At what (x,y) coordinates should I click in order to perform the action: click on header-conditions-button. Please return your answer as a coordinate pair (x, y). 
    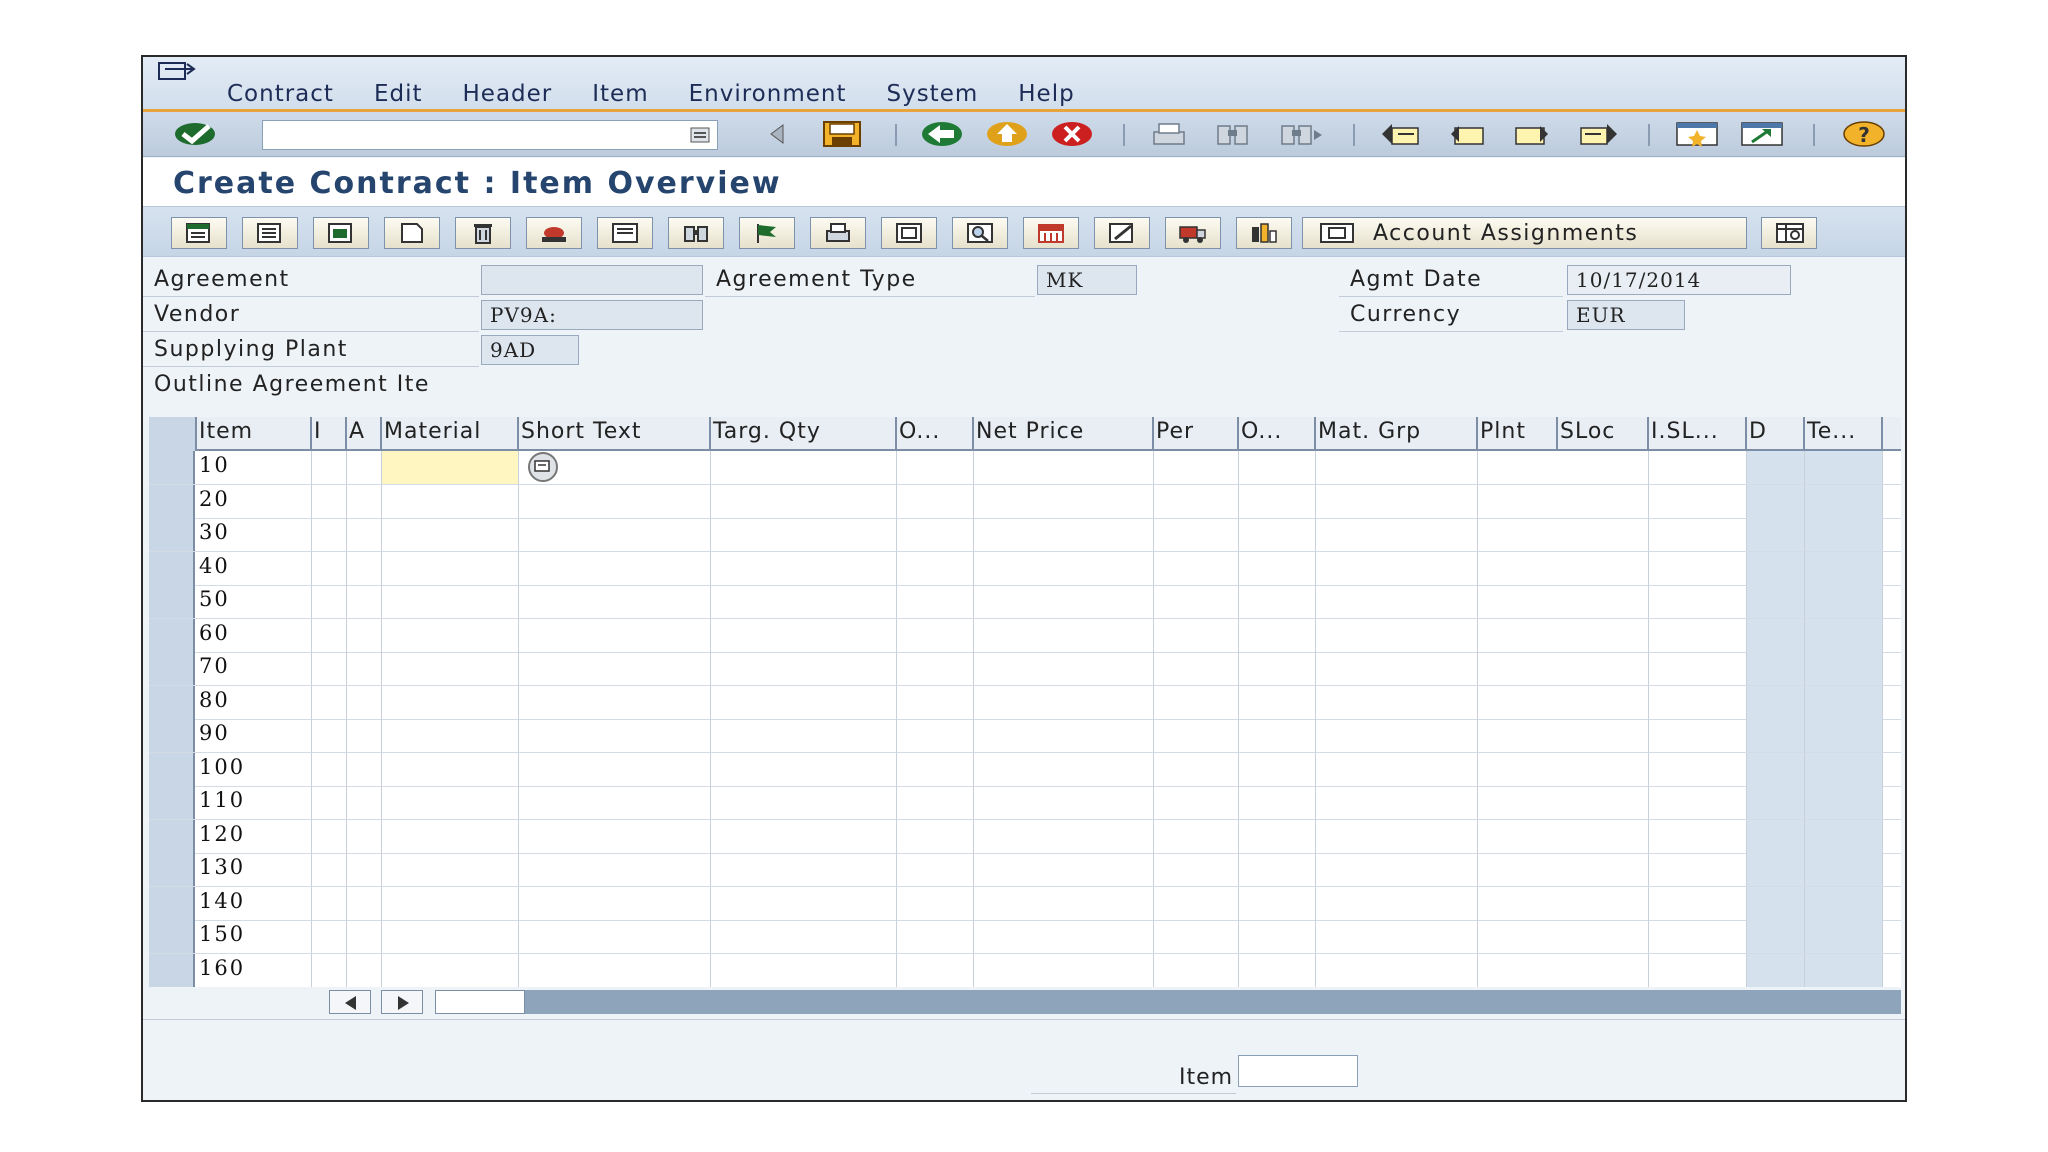
    Looking at the image, I should click on (341, 233).